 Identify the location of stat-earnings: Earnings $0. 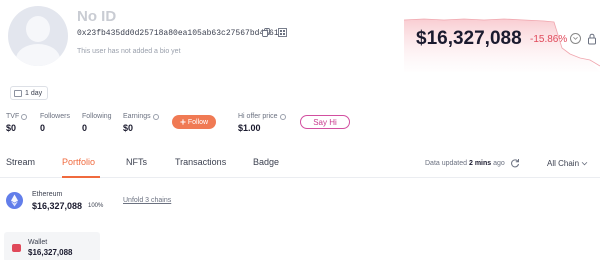
(141, 123).